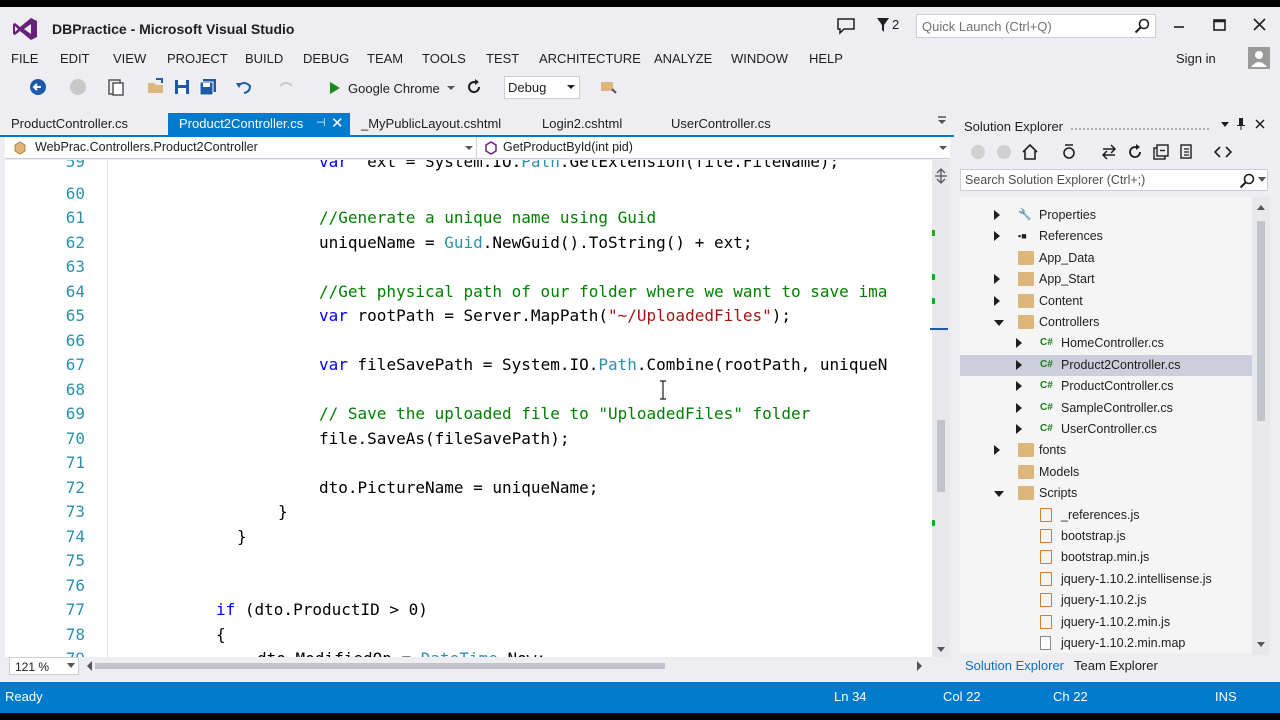  Describe the element at coordinates (1106, 279) in the screenshot. I see `tree-item-app-start: App_Start` at that location.